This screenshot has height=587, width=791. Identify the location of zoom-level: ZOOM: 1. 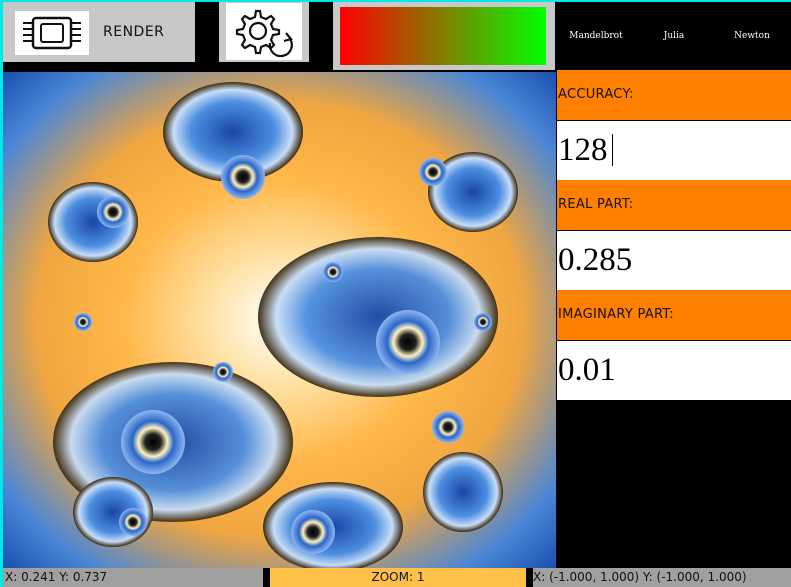
(398, 577).